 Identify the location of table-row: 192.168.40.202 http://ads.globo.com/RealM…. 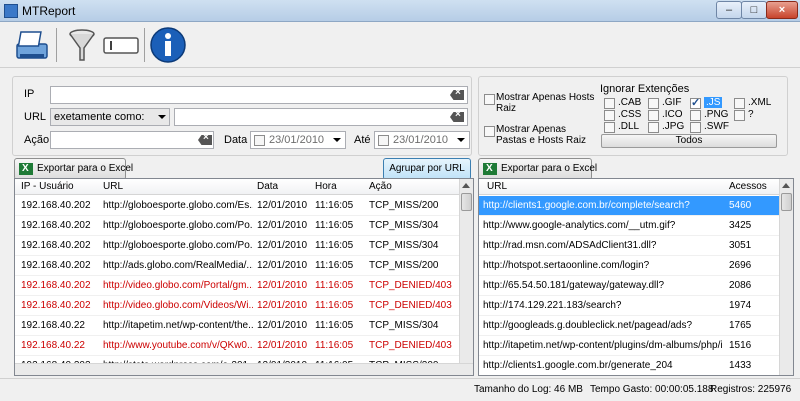
(237, 266).